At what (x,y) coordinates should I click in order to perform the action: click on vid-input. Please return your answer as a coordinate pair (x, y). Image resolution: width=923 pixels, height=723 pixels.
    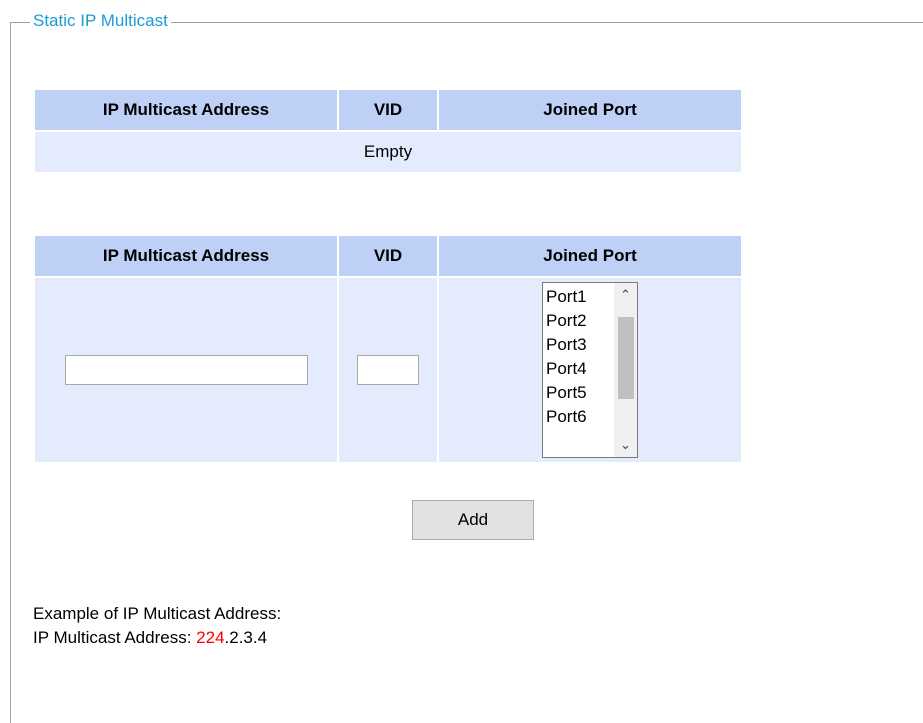
    Looking at the image, I should click on (388, 370).